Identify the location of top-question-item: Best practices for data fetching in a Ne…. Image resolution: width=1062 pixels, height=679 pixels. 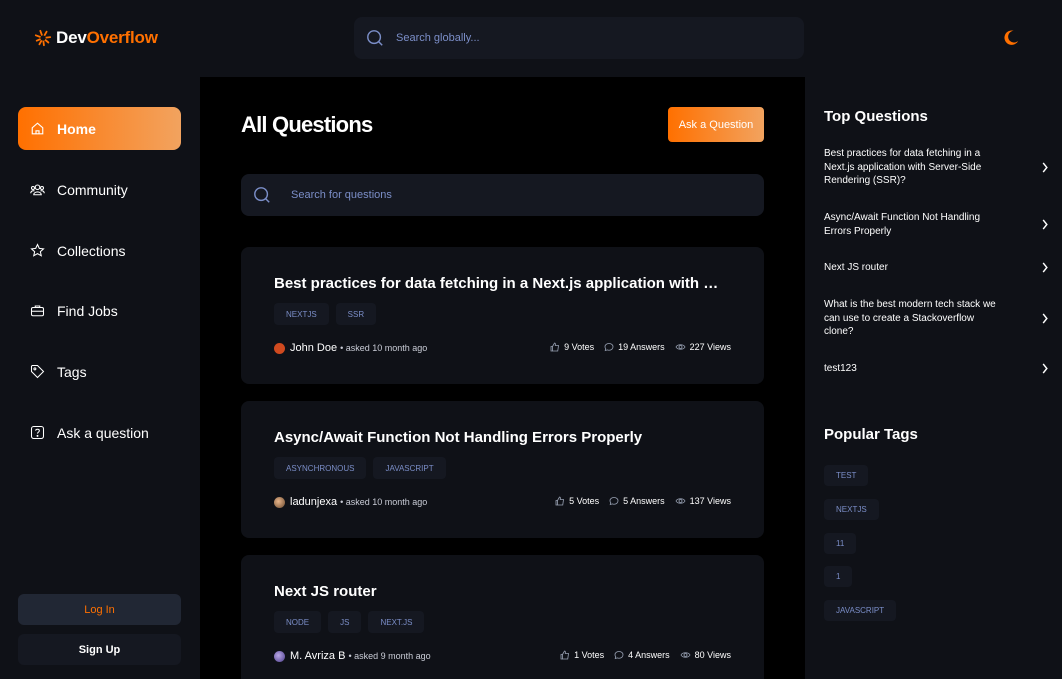
(936, 167).